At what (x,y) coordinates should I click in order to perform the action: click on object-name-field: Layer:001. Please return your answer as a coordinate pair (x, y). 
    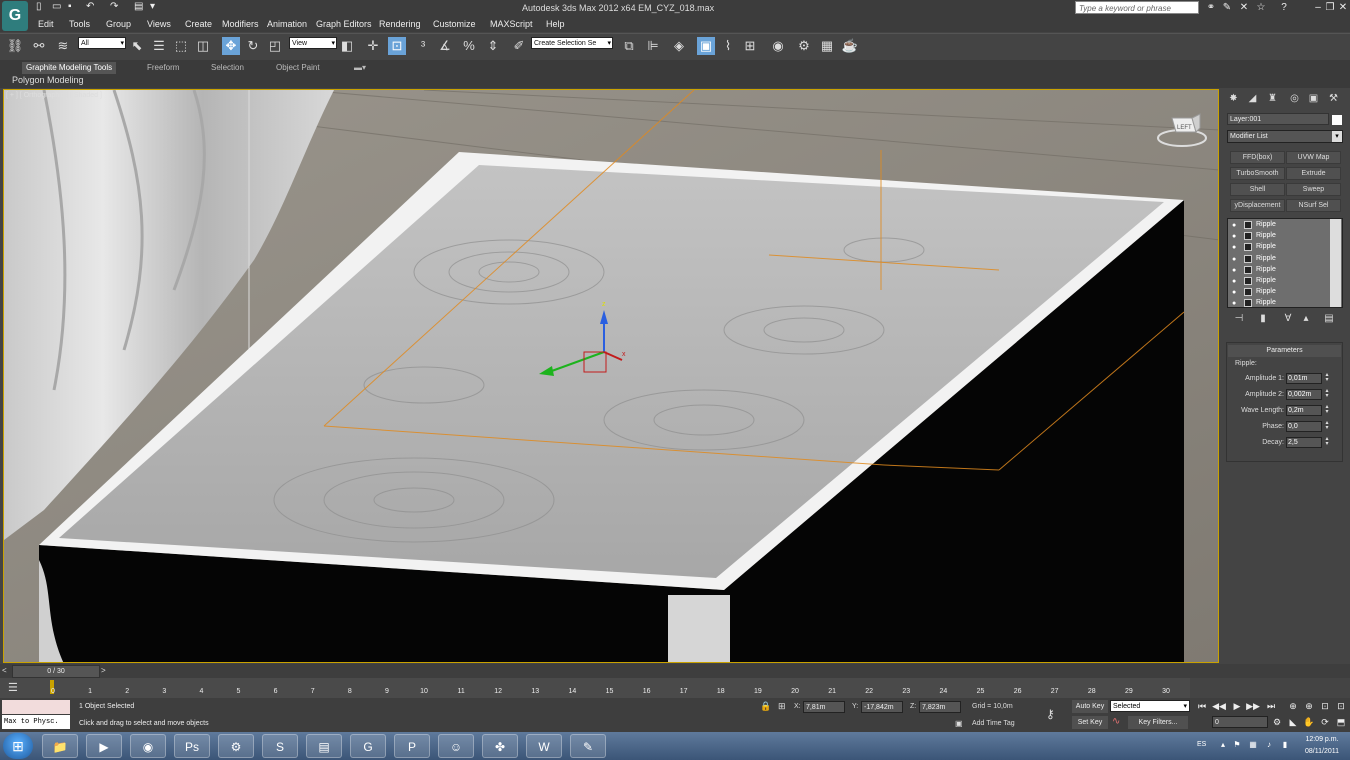
    Looking at the image, I should click on (1278, 119).